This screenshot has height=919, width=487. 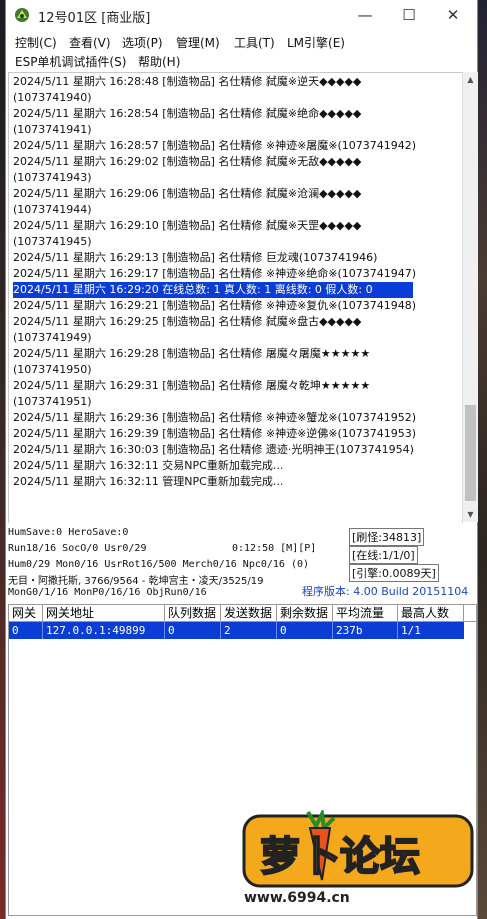 I want to click on menu-options: 选项(P), so click(x=142, y=42).